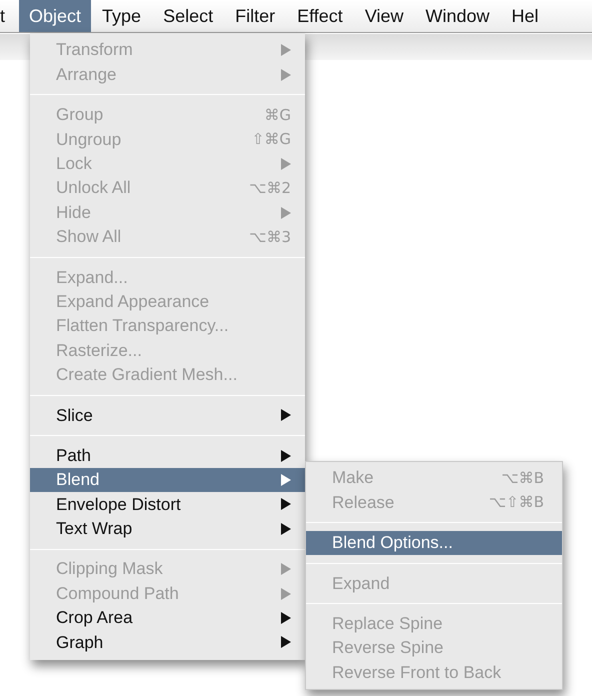 The width and height of the screenshot is (592, 696). What do you see at coordinates (121, 16) in the screenshot?
I see `menu-title: Type` at bounding box center [121, 16].